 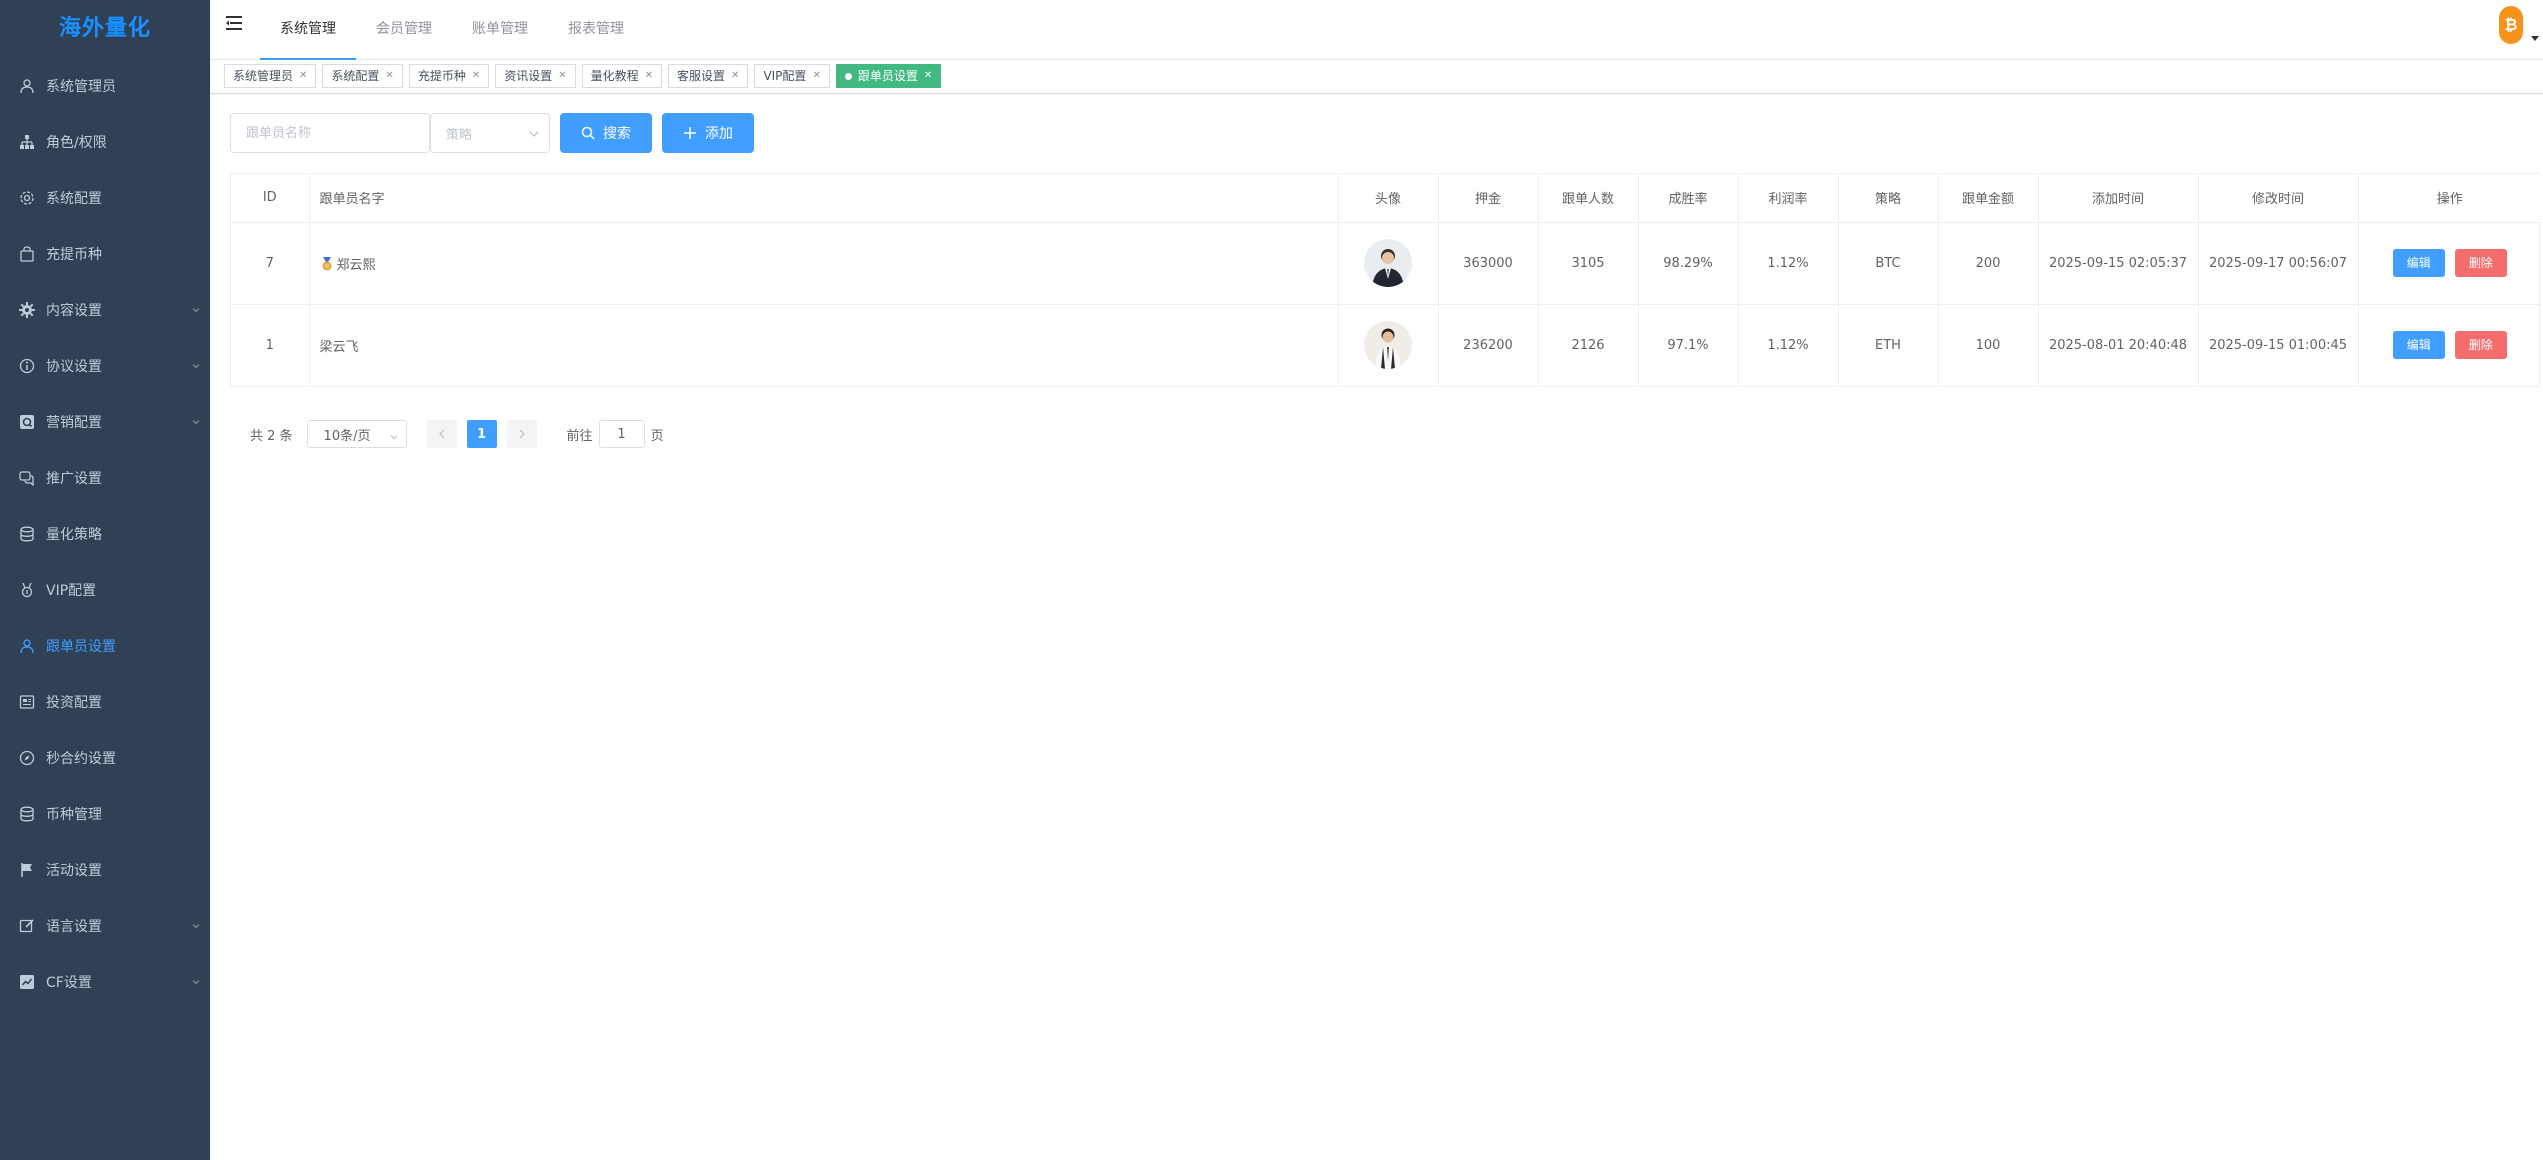 What do you see at coordinates (308, 30) in the screenshot?
I see `topnav-system: 系统管理` at bounding box center [308, 30].